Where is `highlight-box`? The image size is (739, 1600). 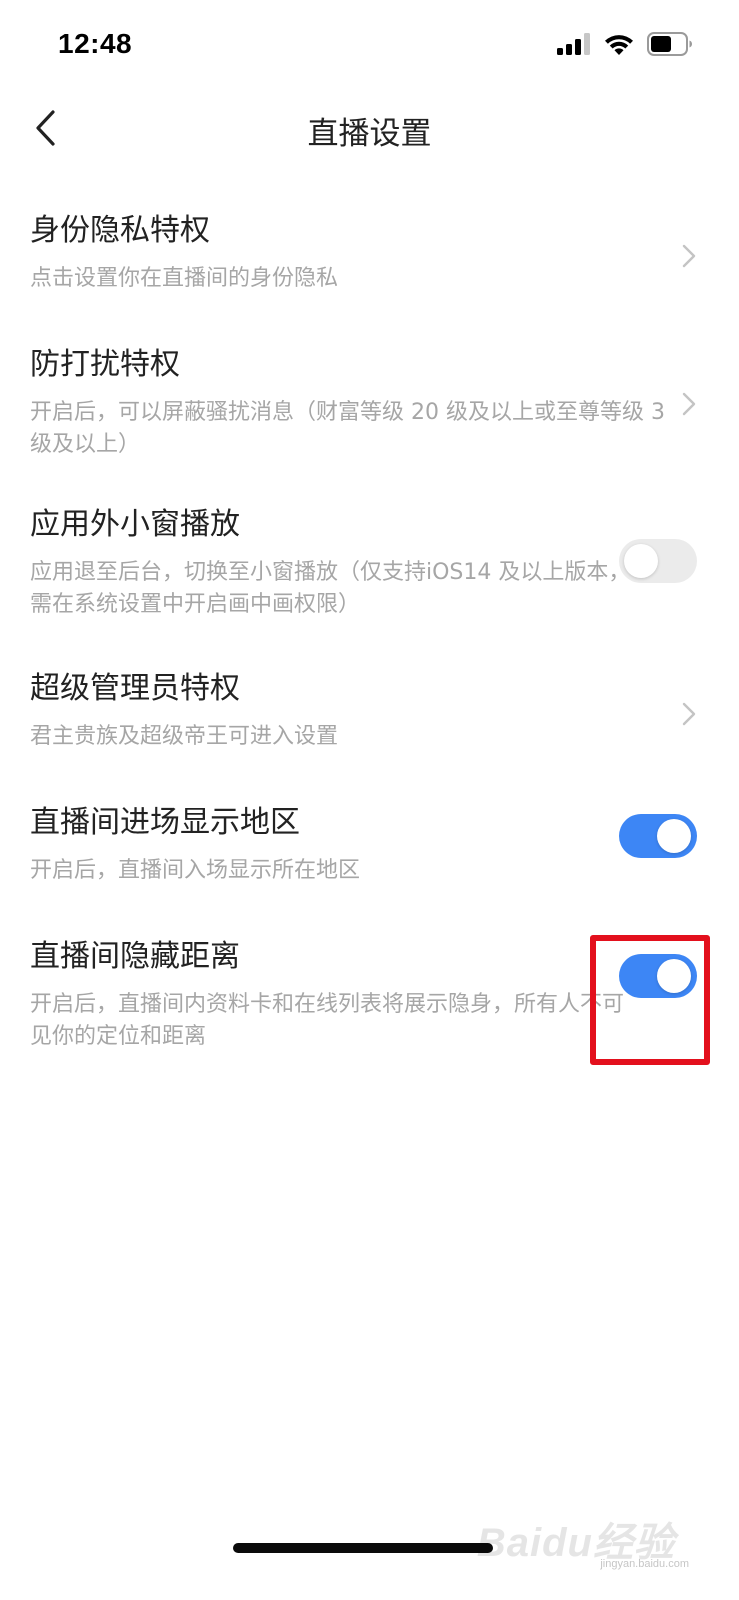 highlight-box is located at coordinates (650, 1000).